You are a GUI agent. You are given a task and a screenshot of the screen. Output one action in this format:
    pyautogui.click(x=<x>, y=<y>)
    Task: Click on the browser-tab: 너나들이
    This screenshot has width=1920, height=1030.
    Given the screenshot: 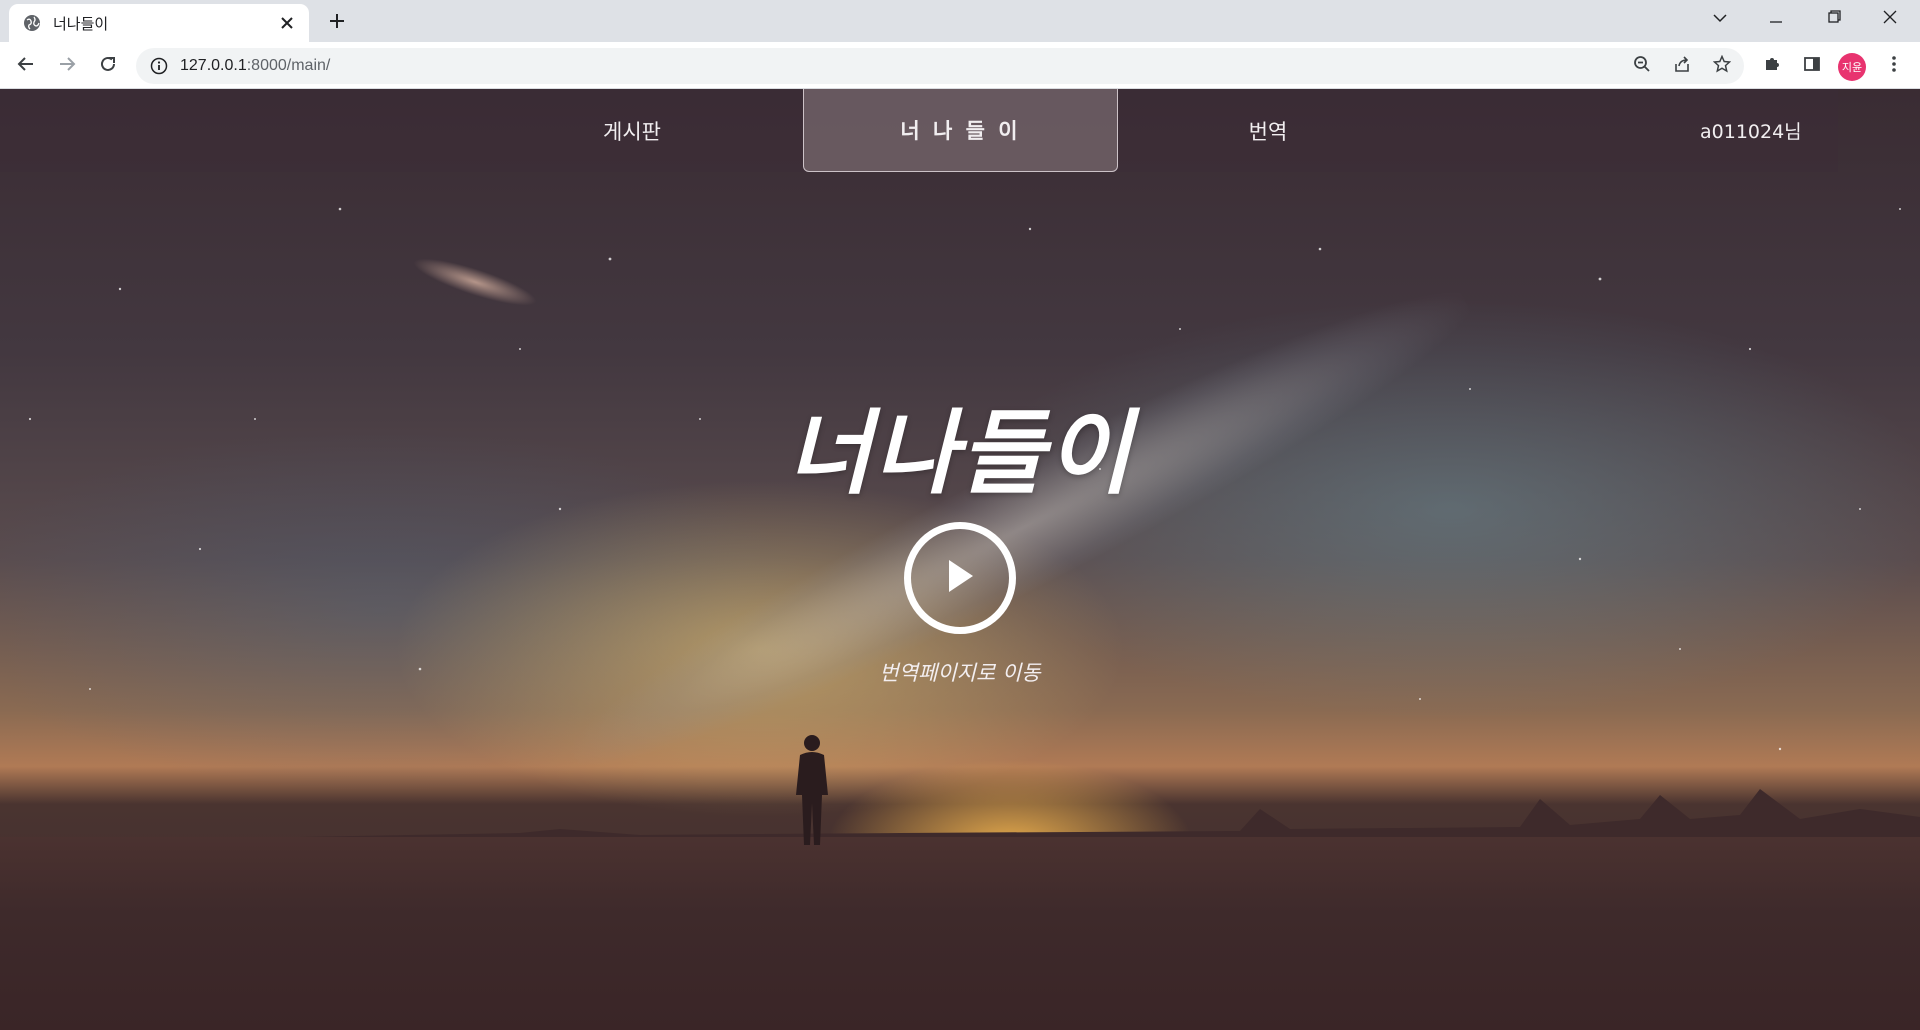 What is the action you would take?
    pyautogui.click(x=159, y=23)
    